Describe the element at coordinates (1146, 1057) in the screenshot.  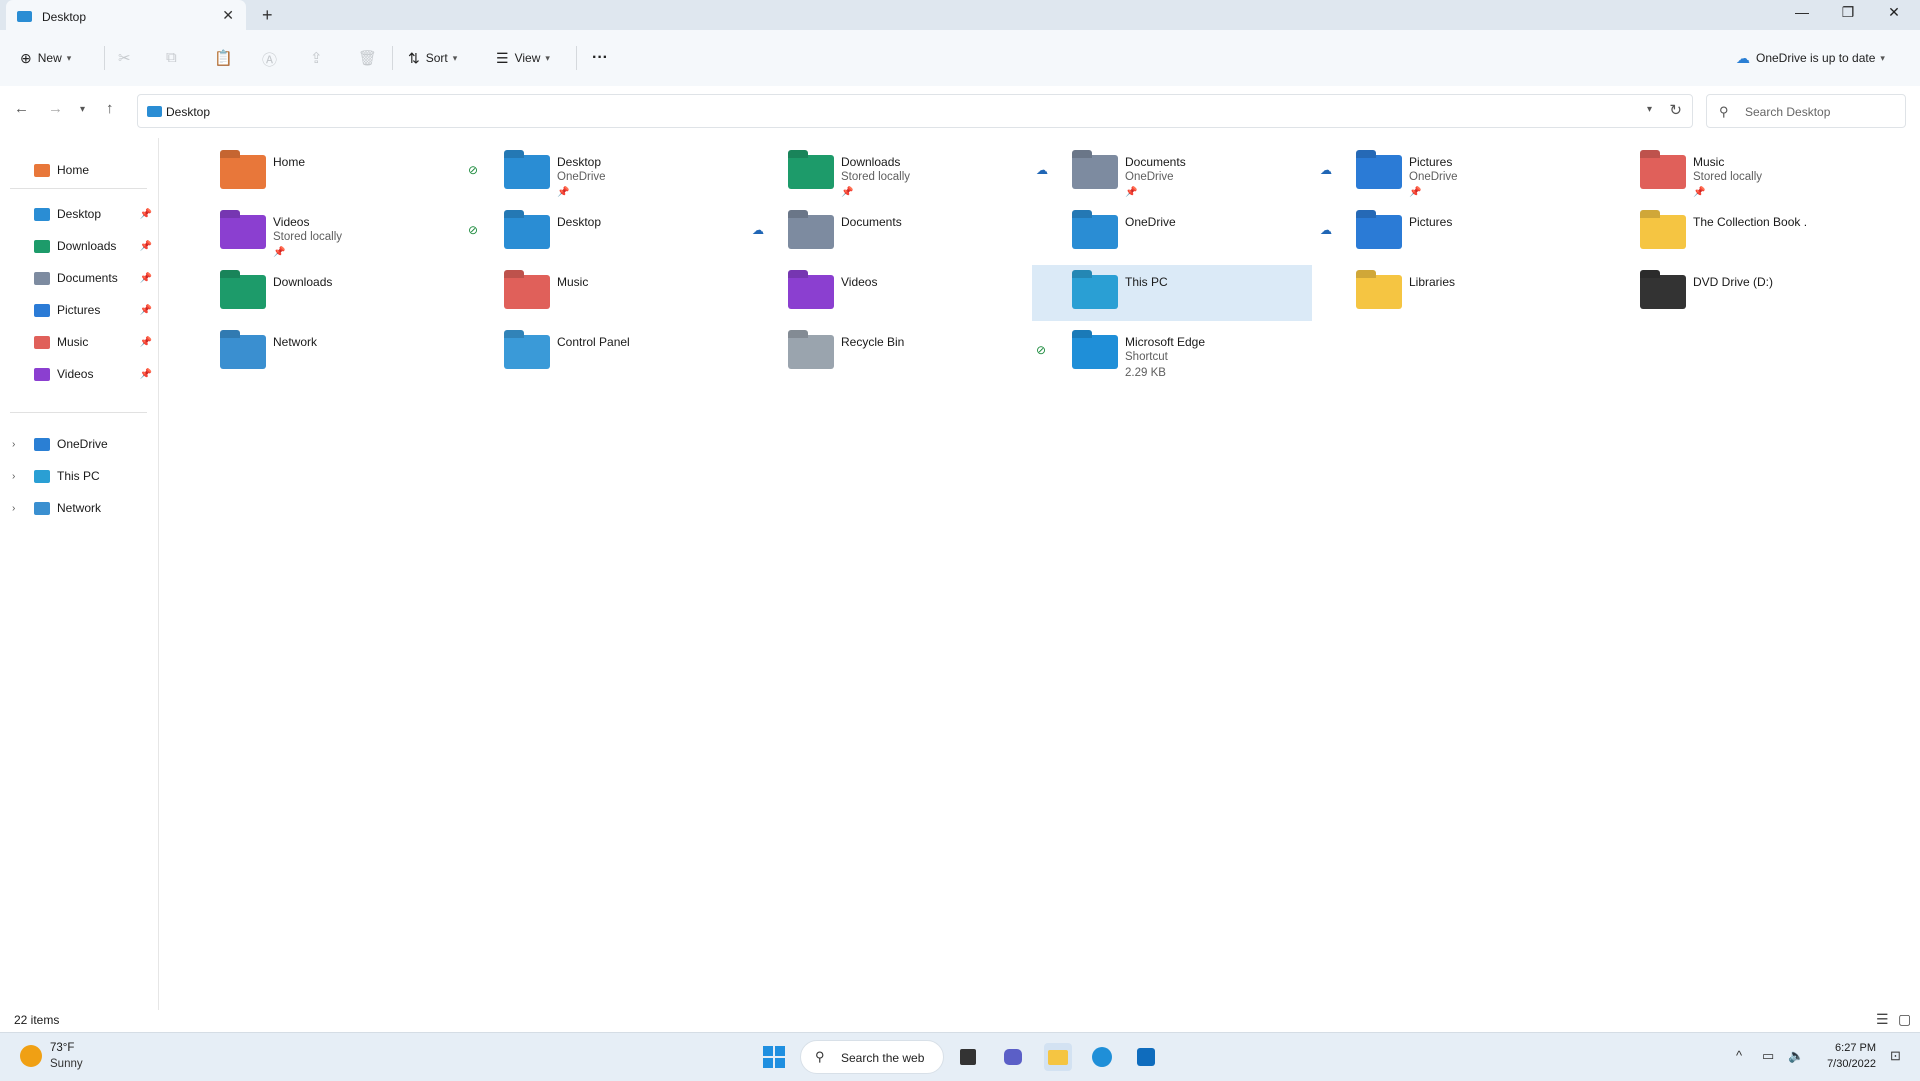
I see `store-taskbar-button` at that location.